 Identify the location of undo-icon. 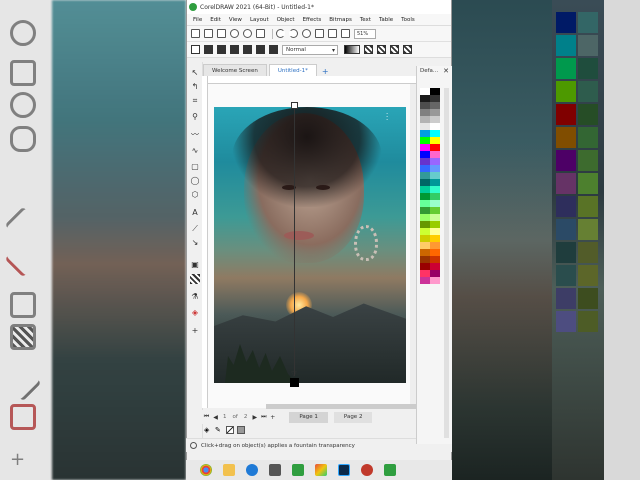
(280, 33).